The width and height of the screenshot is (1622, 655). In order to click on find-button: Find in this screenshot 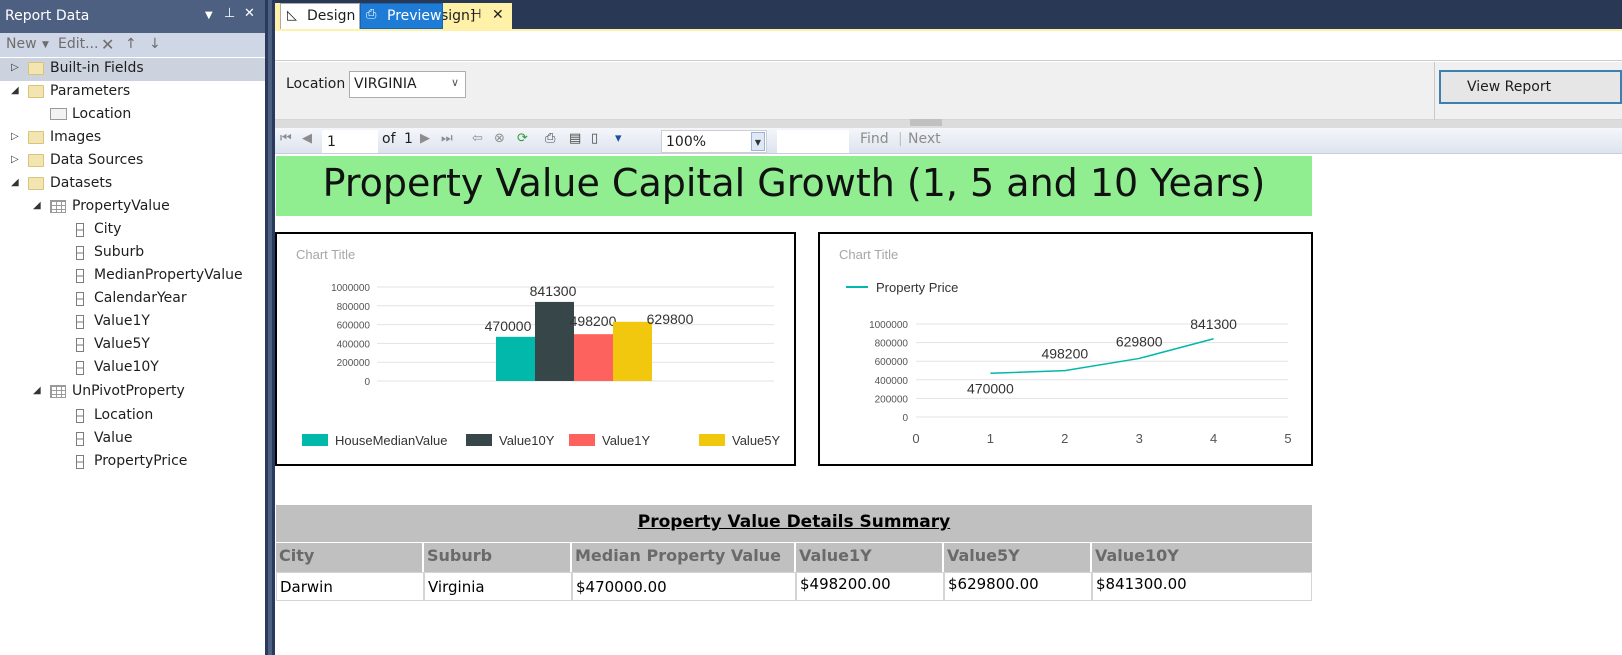, I will do `click(874, 139)`.